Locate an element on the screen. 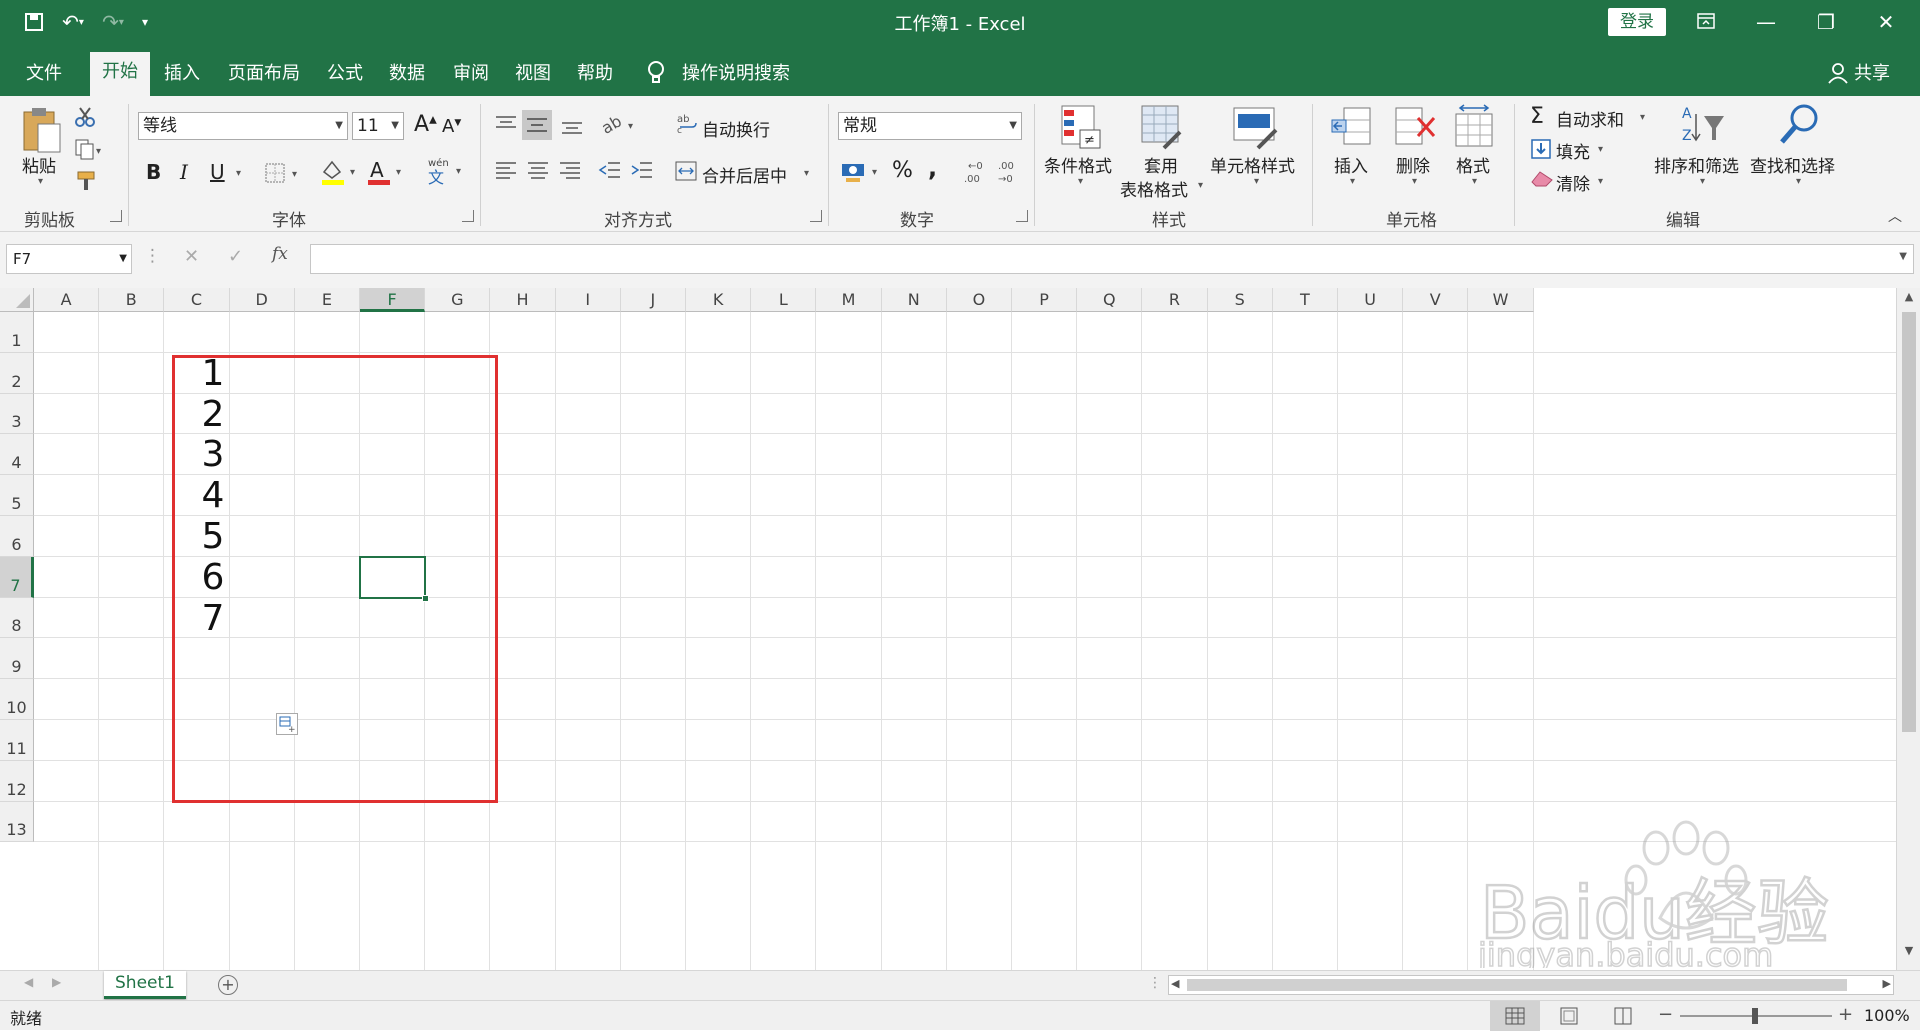  row-header-11: 11 is located at coordinates (17, 740).